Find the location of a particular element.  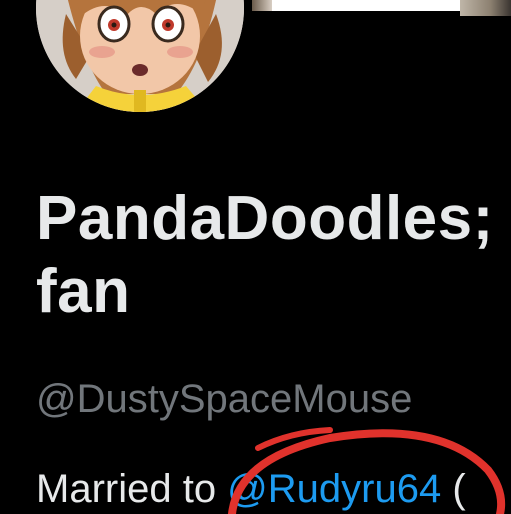

bio-text: Married to is located at coordinates (132, 489).